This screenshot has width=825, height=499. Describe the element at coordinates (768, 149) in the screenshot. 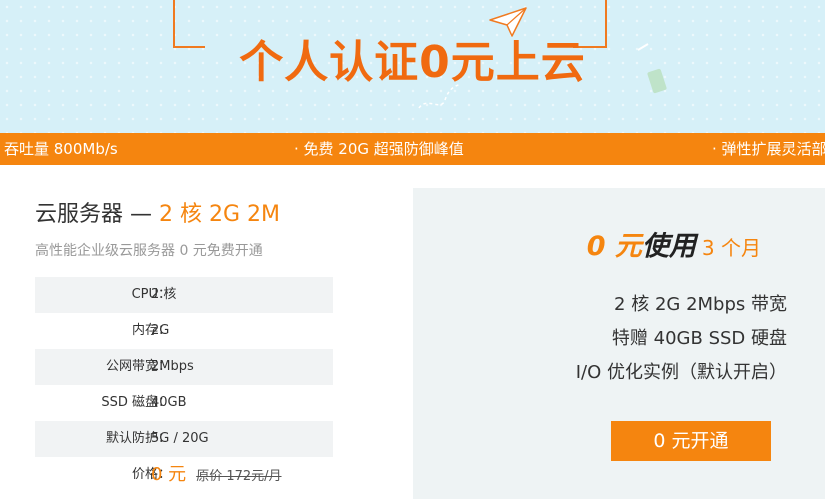

I see `ticker-item: · 弹性扩展灵活部` at that location.